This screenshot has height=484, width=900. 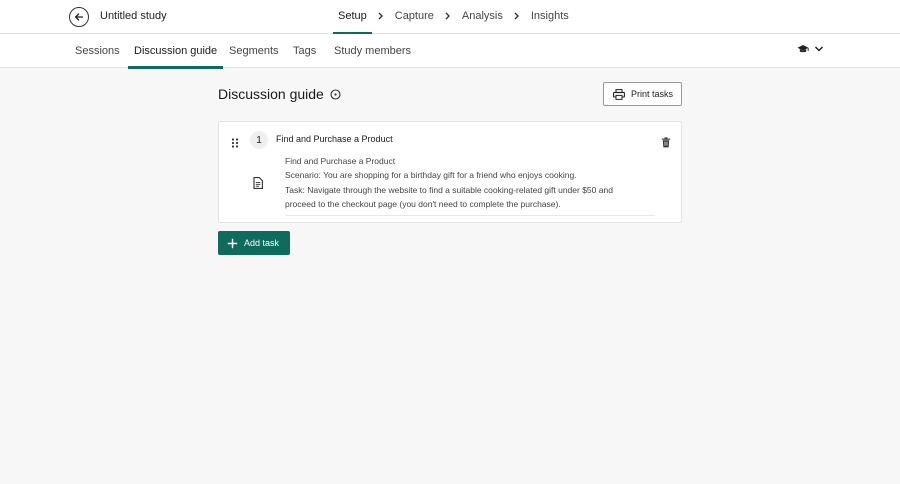 I want to click on step-insights: Insights, so click(x=550, y=17).